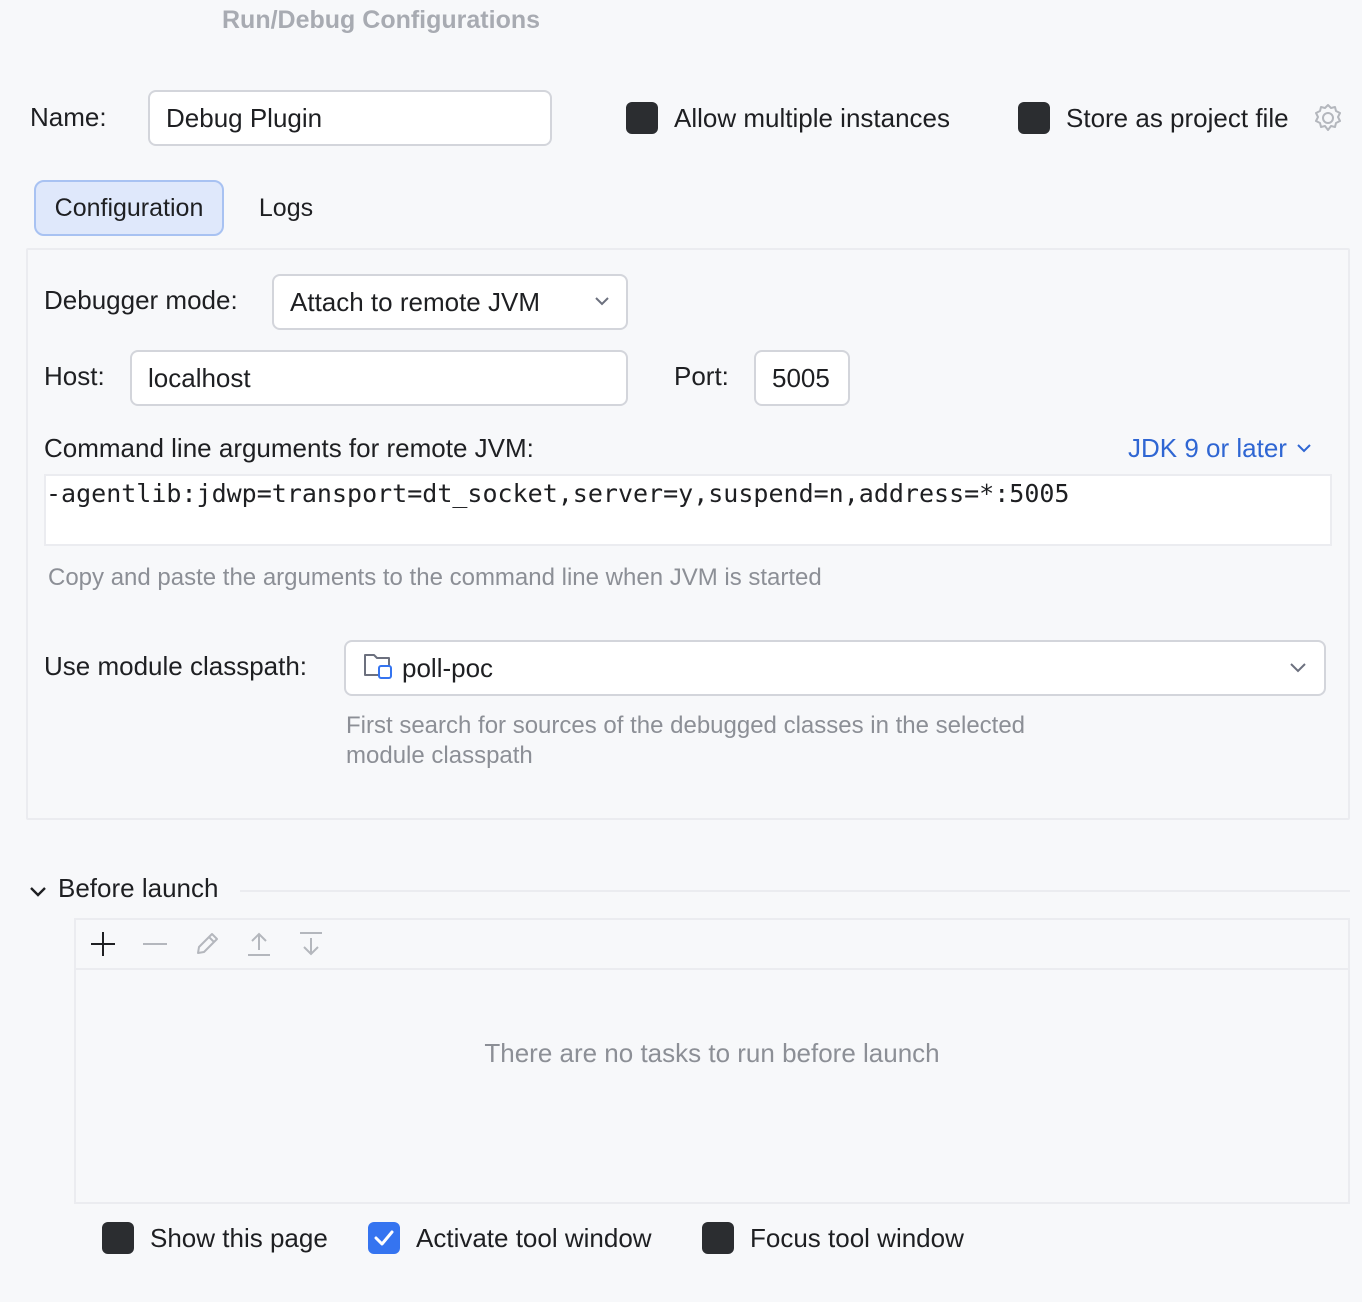  Describe the element at coordinates (712, 945) in the screenshot. I see `before-launch-toolbar` at that location.